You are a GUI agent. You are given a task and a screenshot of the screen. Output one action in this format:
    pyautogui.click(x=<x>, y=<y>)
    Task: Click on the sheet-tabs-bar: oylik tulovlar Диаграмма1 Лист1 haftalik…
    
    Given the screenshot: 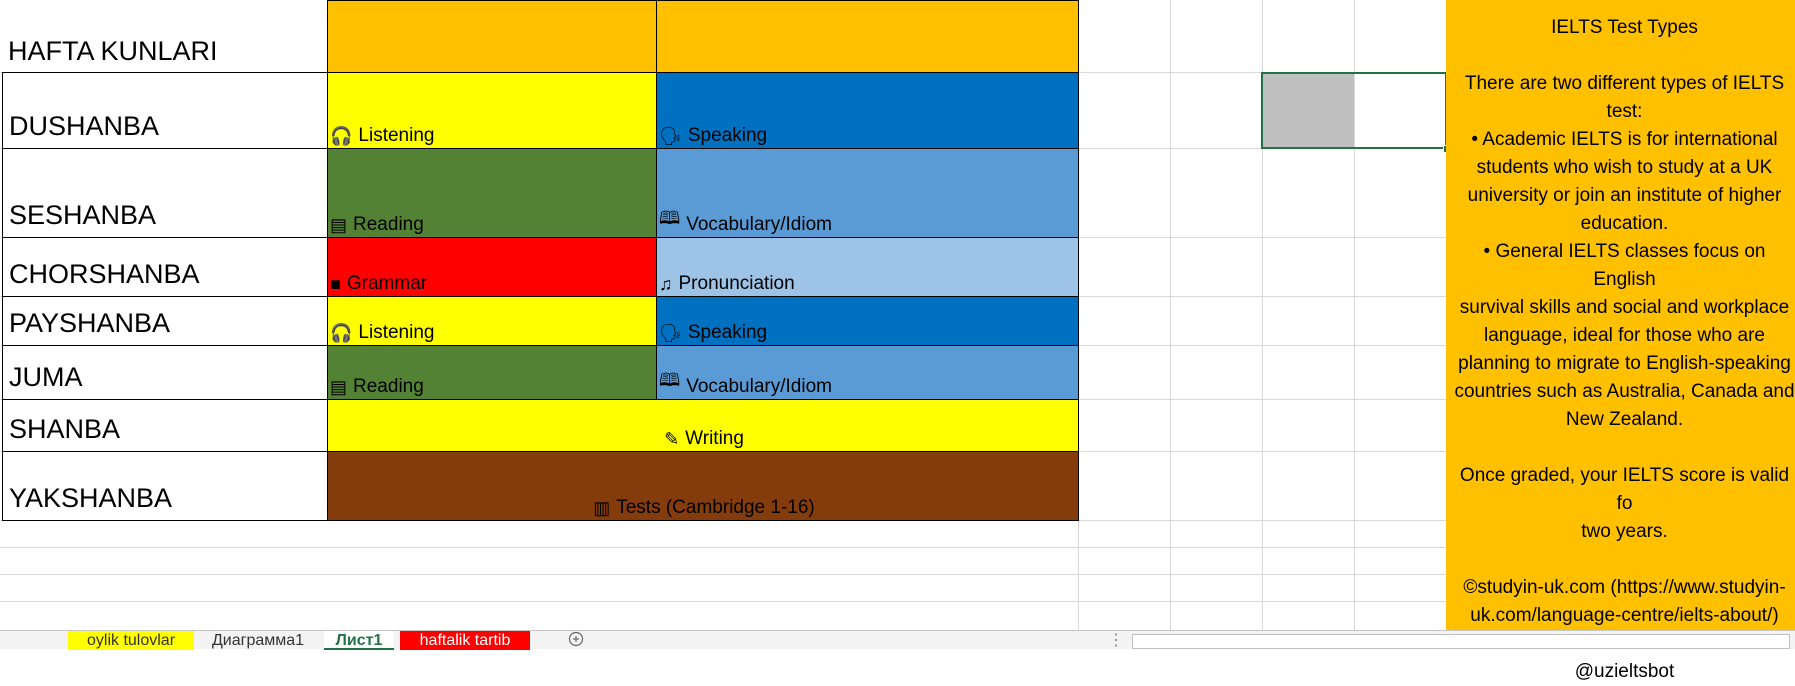 What is the action you would take?
    pyautogui.click(x=897, y=640)
    